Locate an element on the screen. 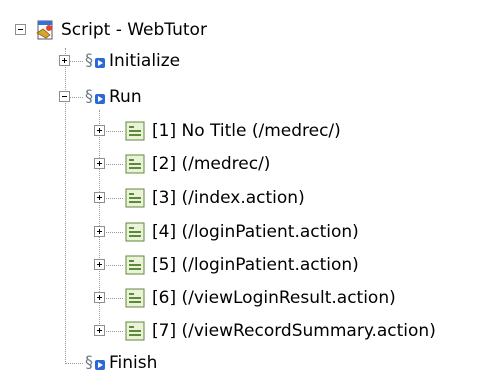  request-label: [4] (/loginPatient.action) is located at coordinates (255, 232).